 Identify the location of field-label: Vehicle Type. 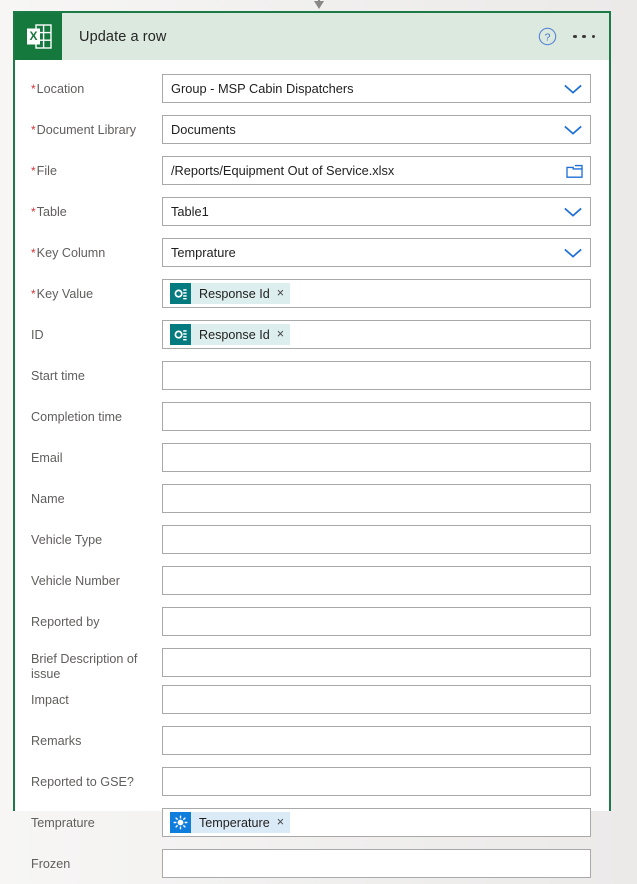
(96, 536).